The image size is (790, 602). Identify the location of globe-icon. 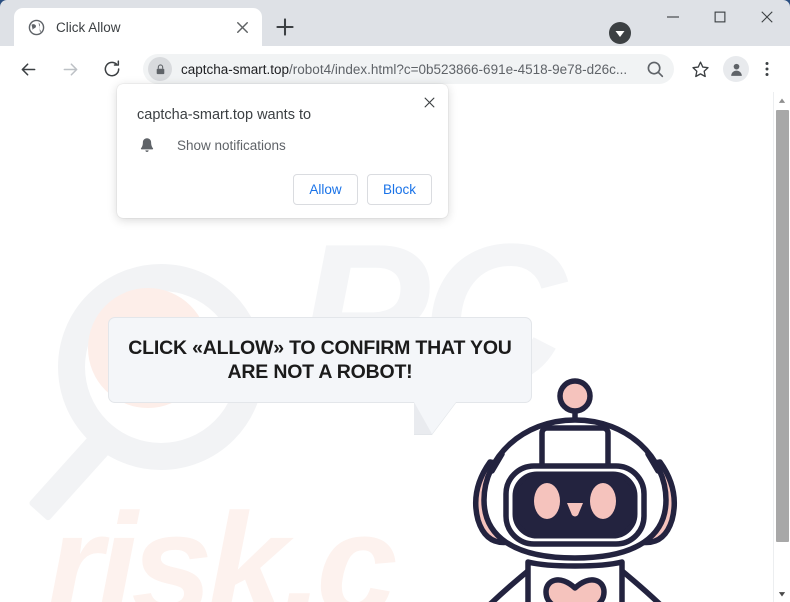
(36, 27).